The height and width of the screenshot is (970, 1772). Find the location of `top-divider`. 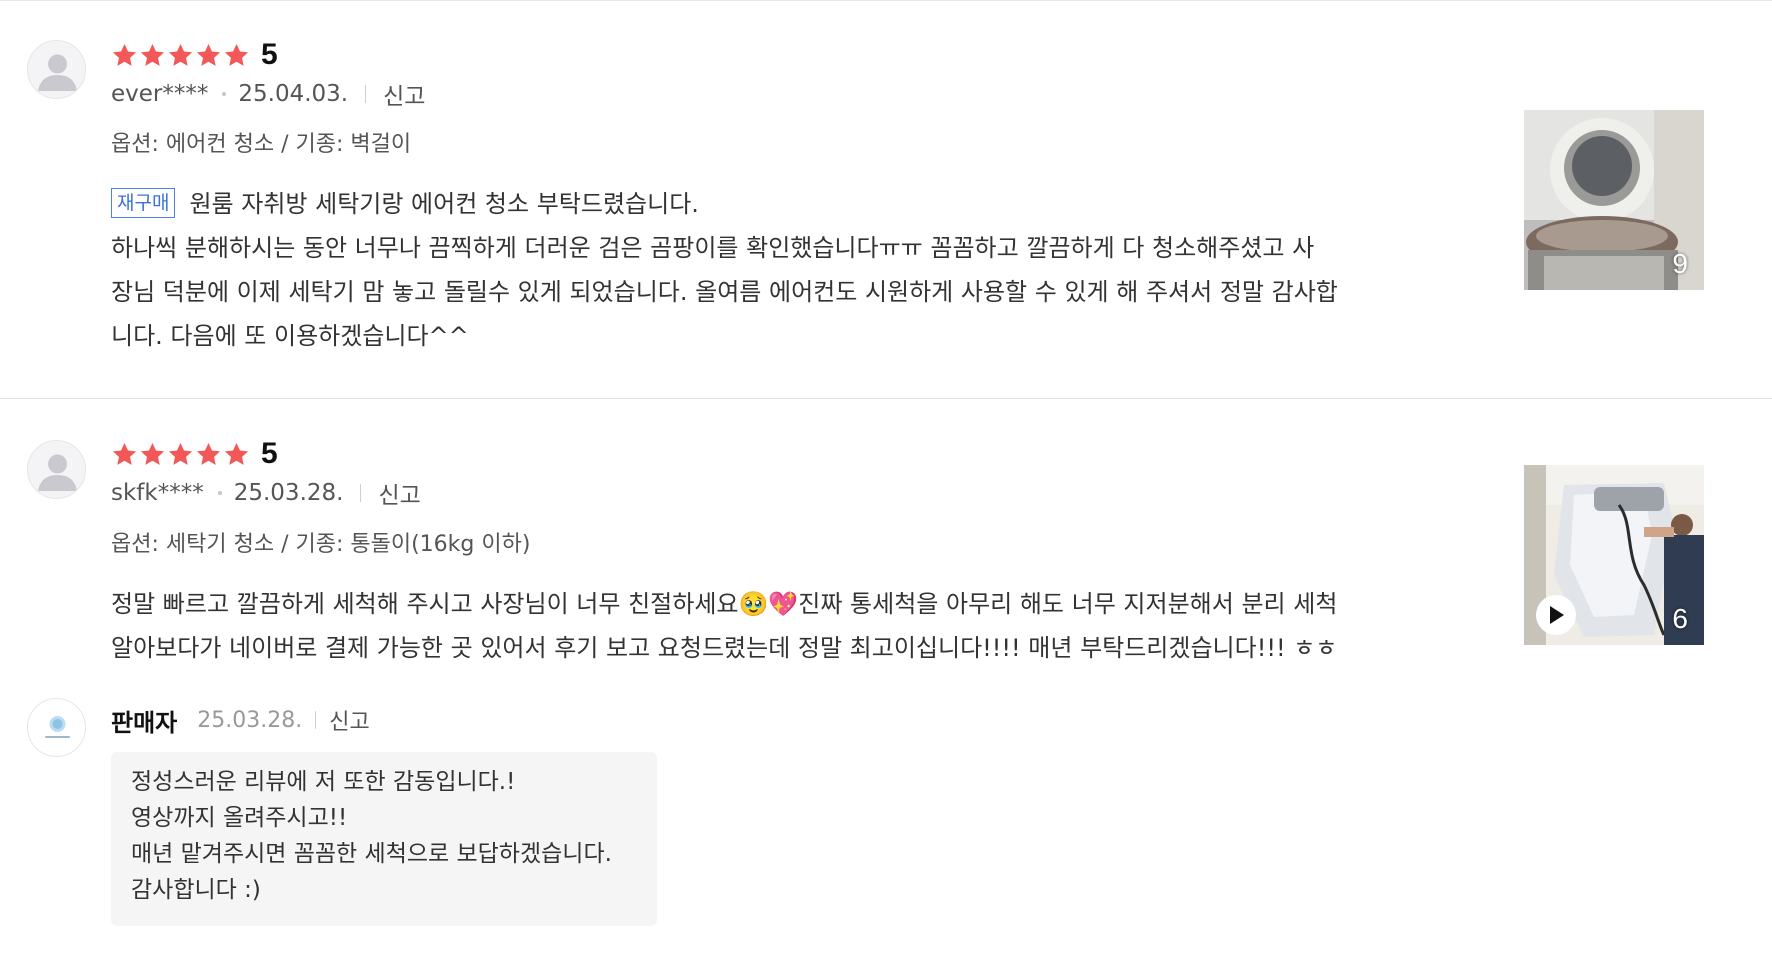

top-divider is located at coordinates (886, 0).